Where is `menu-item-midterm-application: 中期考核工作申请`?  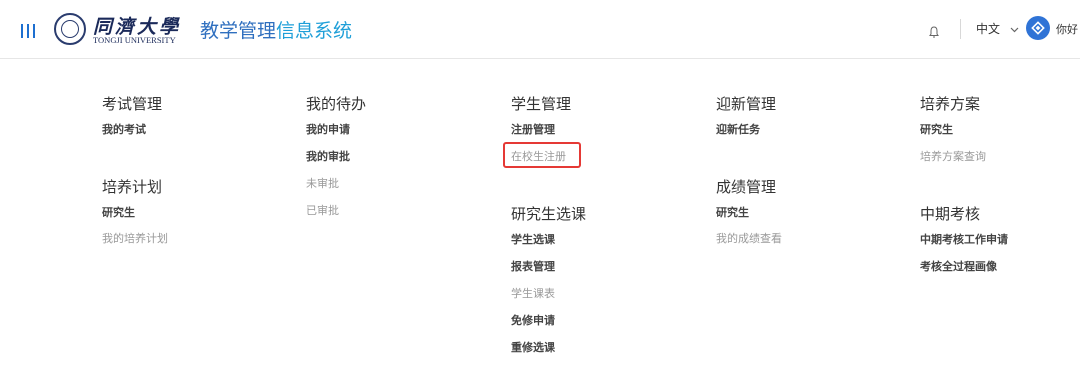
menu-item-midterm-application: 中期考核工作申请 is located at coordinates (964, 239).